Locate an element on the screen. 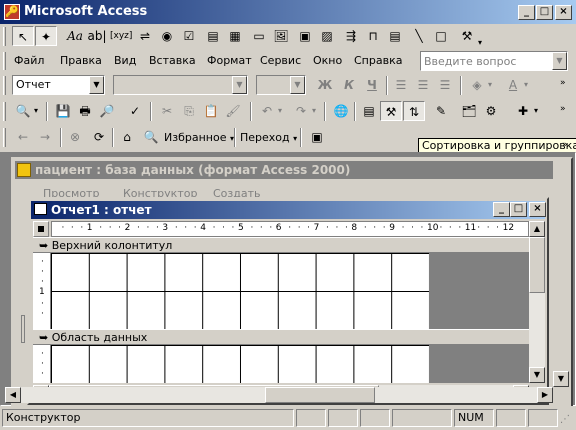  vertical-ruler-header: · · · 1 · · is located at coordinates (42, 291).